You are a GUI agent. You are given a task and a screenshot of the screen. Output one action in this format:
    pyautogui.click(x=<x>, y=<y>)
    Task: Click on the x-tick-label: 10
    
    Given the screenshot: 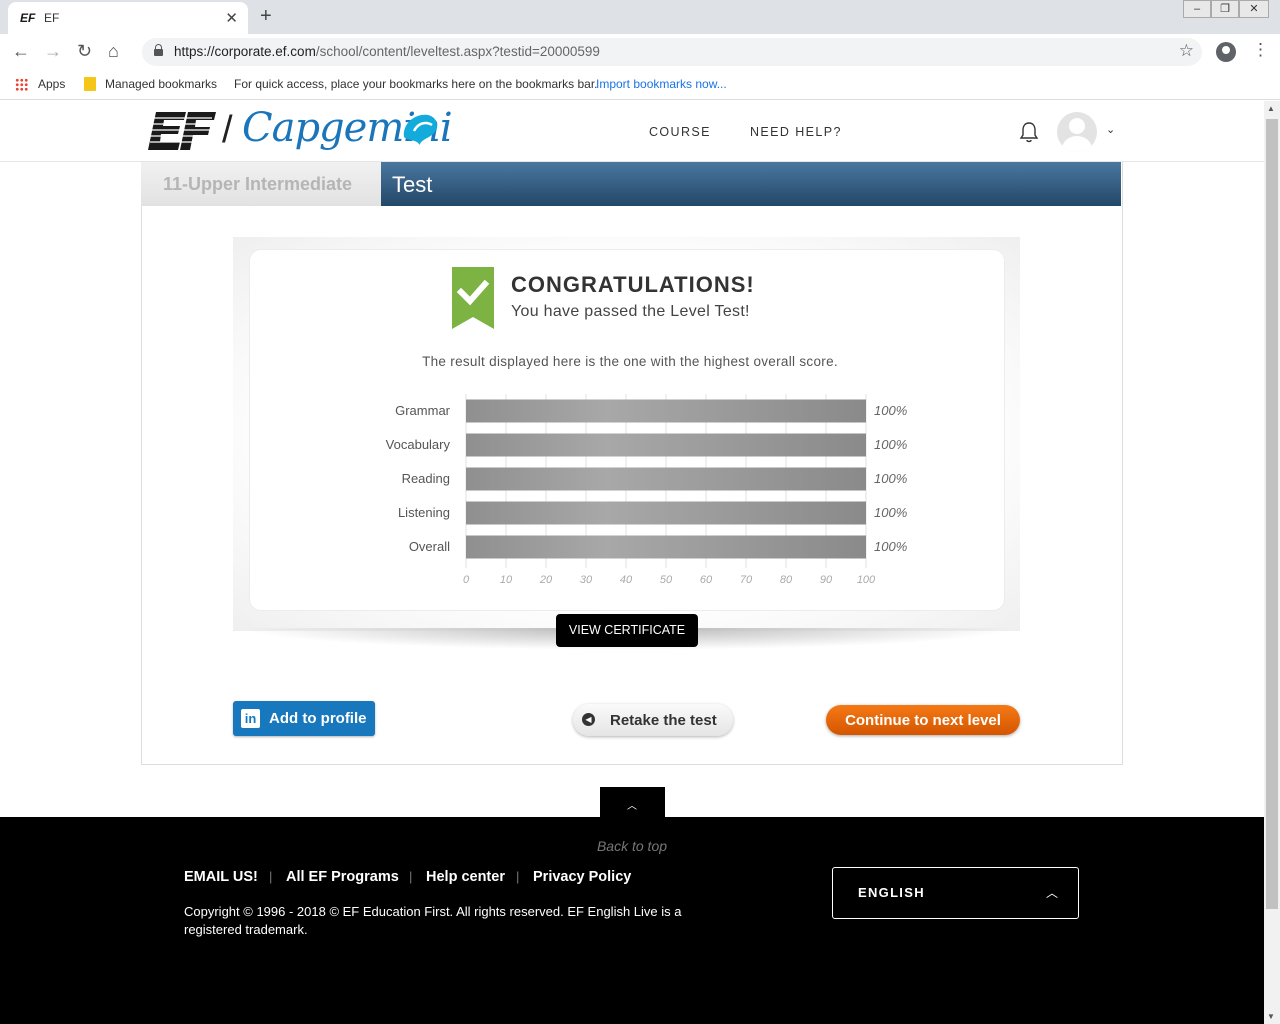 What is the action you would take?
    pyautogui.click(x=506, y=580)
    